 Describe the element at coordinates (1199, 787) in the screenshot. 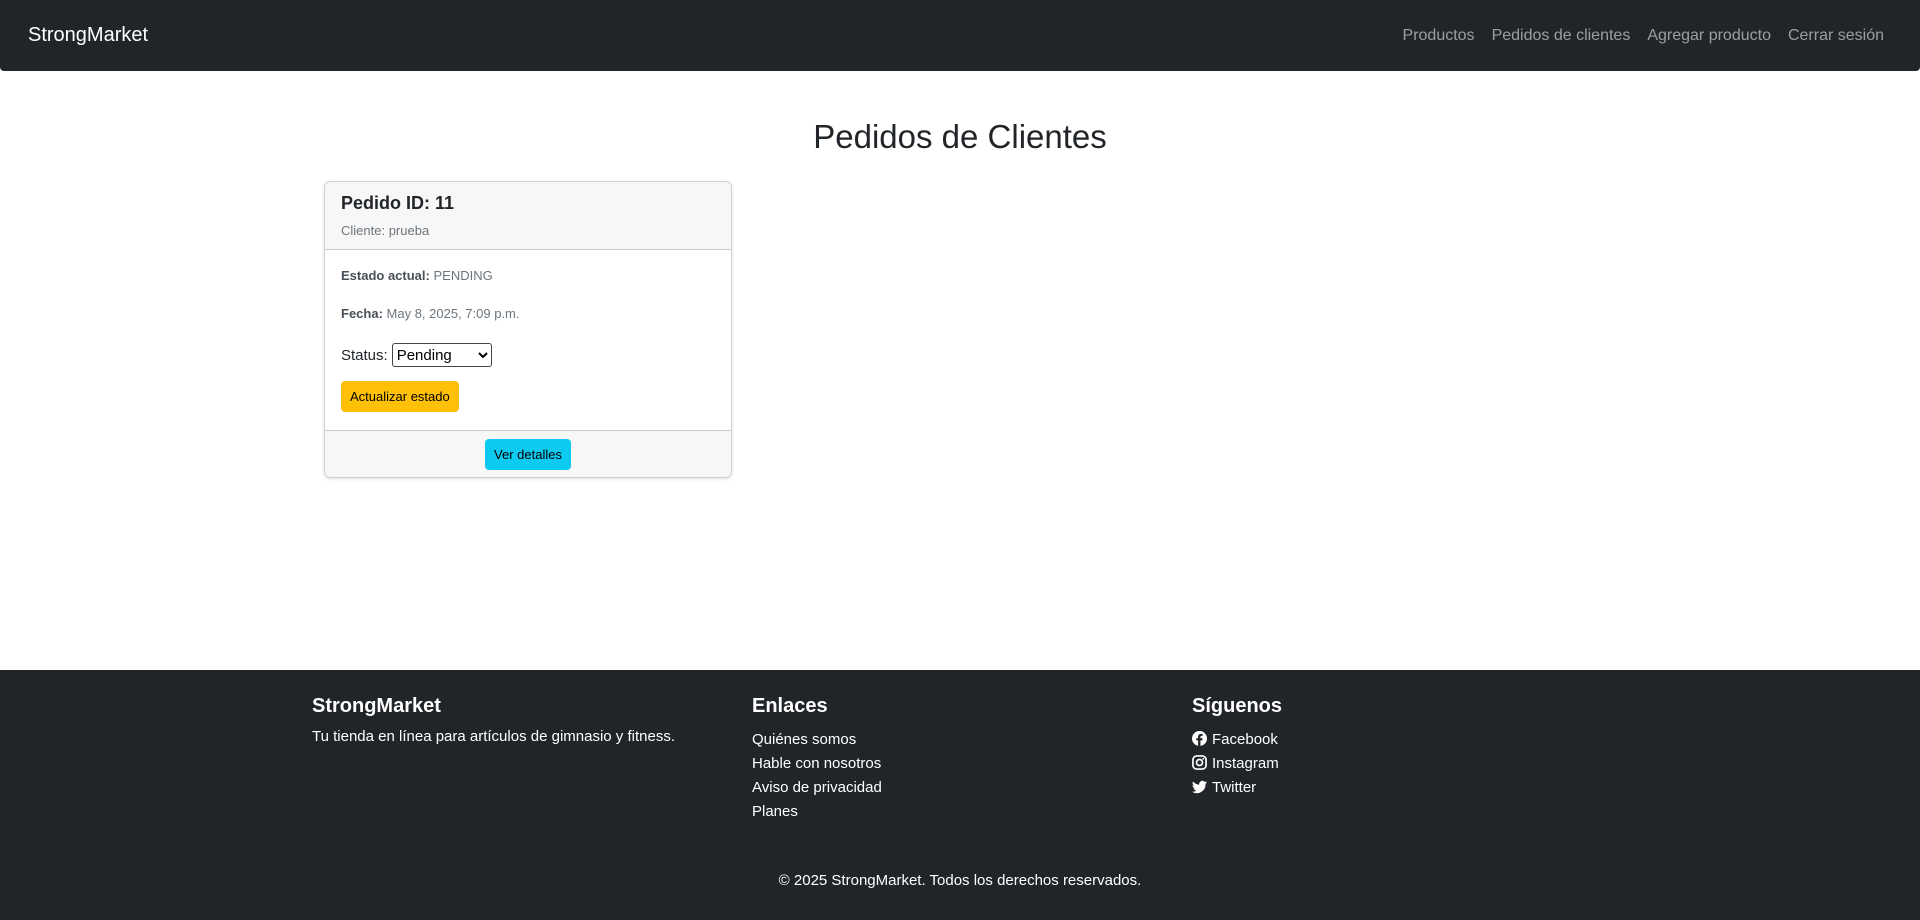

I see `twitter-icon` at that location.